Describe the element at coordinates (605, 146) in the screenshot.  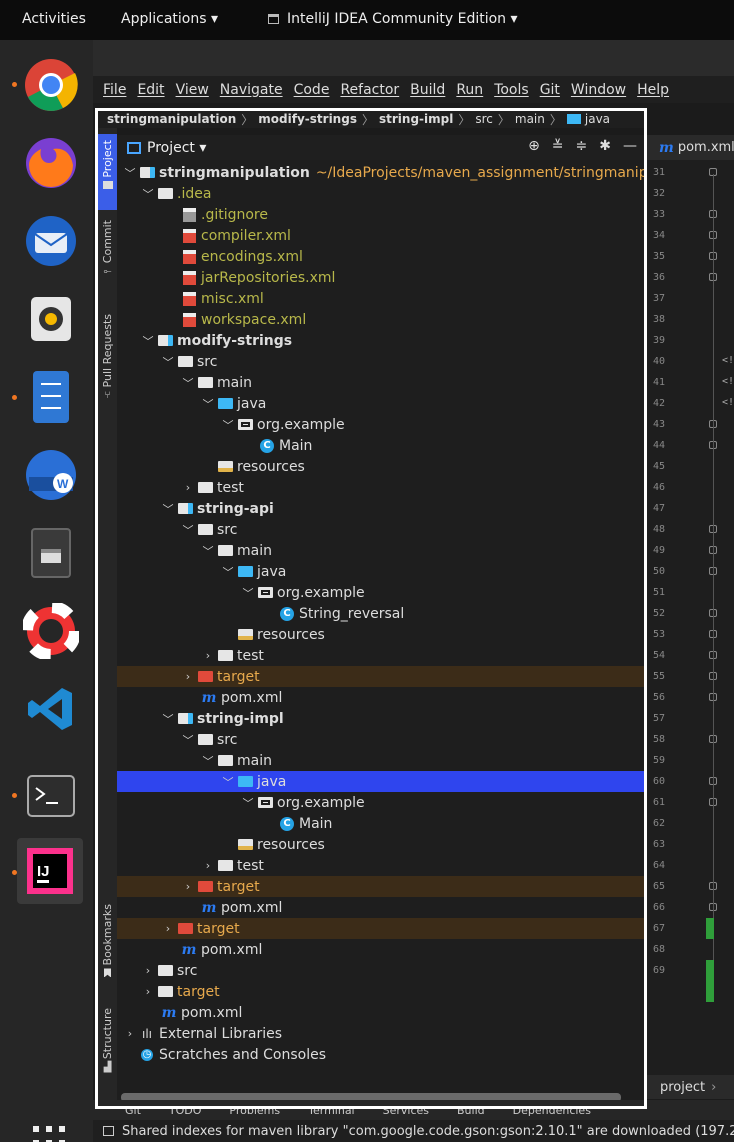
I see `settings-gear-icon: ✱` at that location.